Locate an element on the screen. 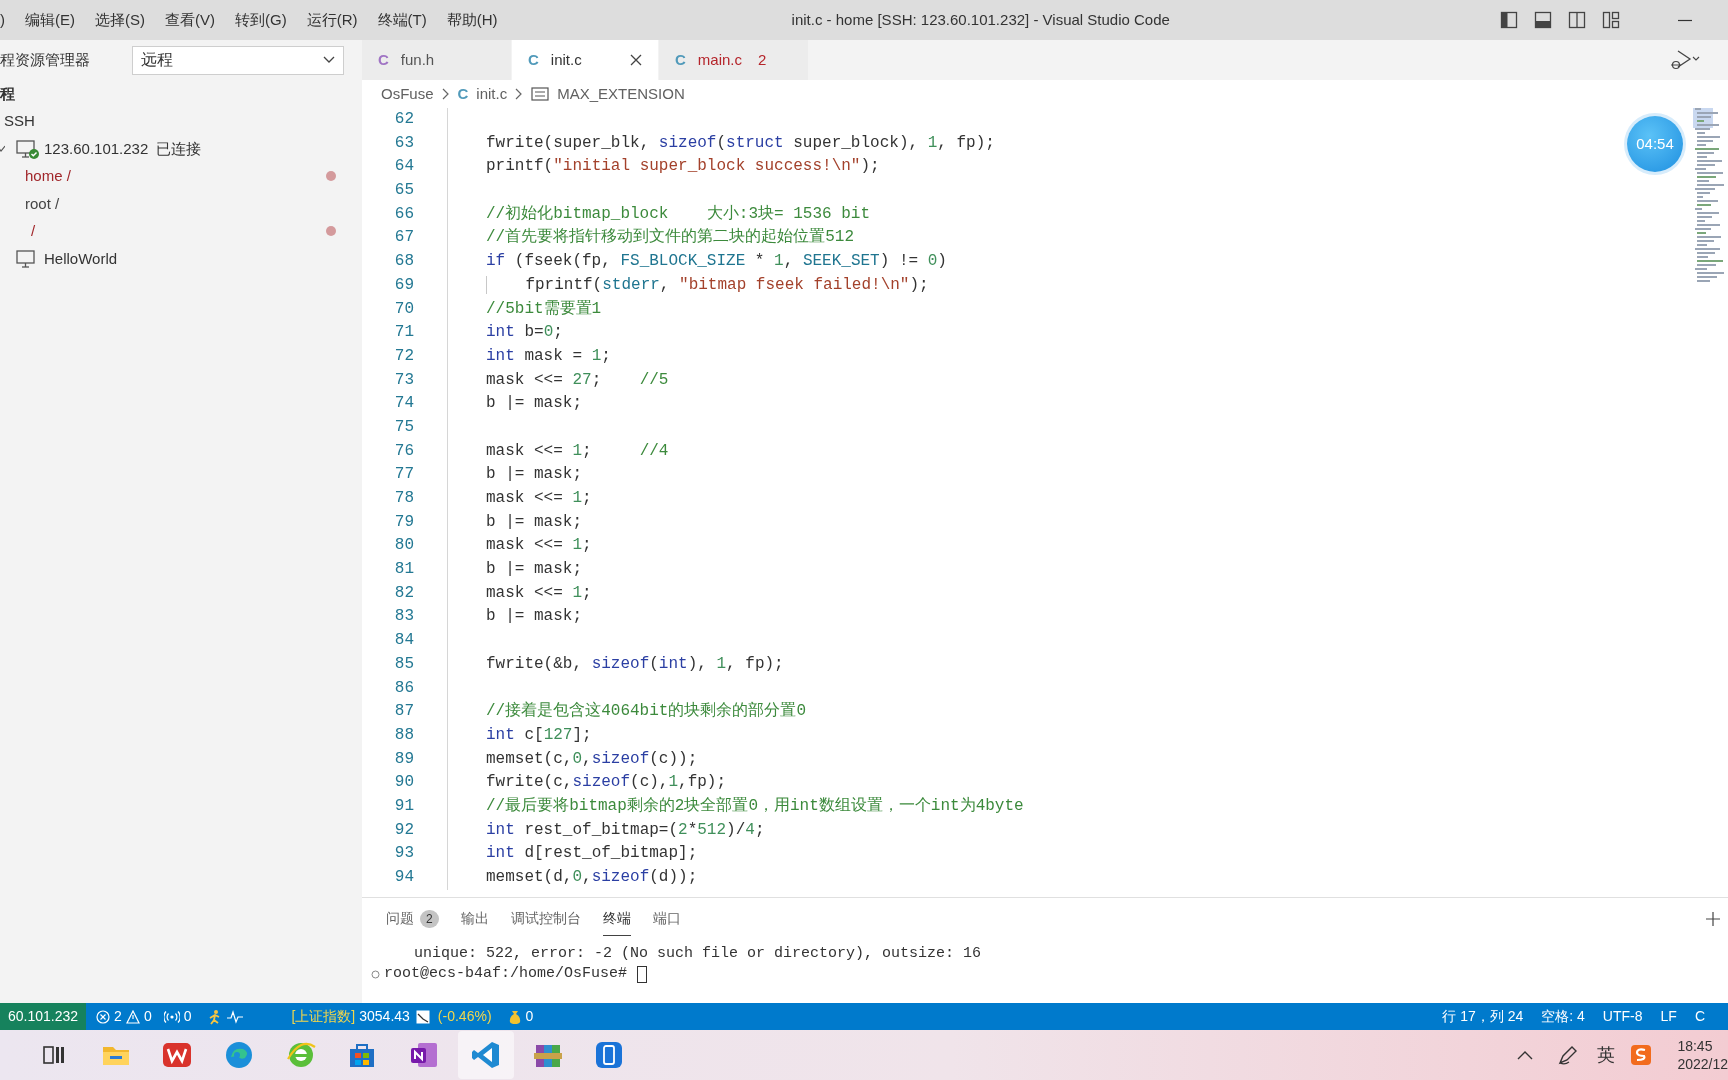 Image resolution: width=1728 pixels, height=1080 pixels. status-item: LF is located at coordinates (1668, 1016).